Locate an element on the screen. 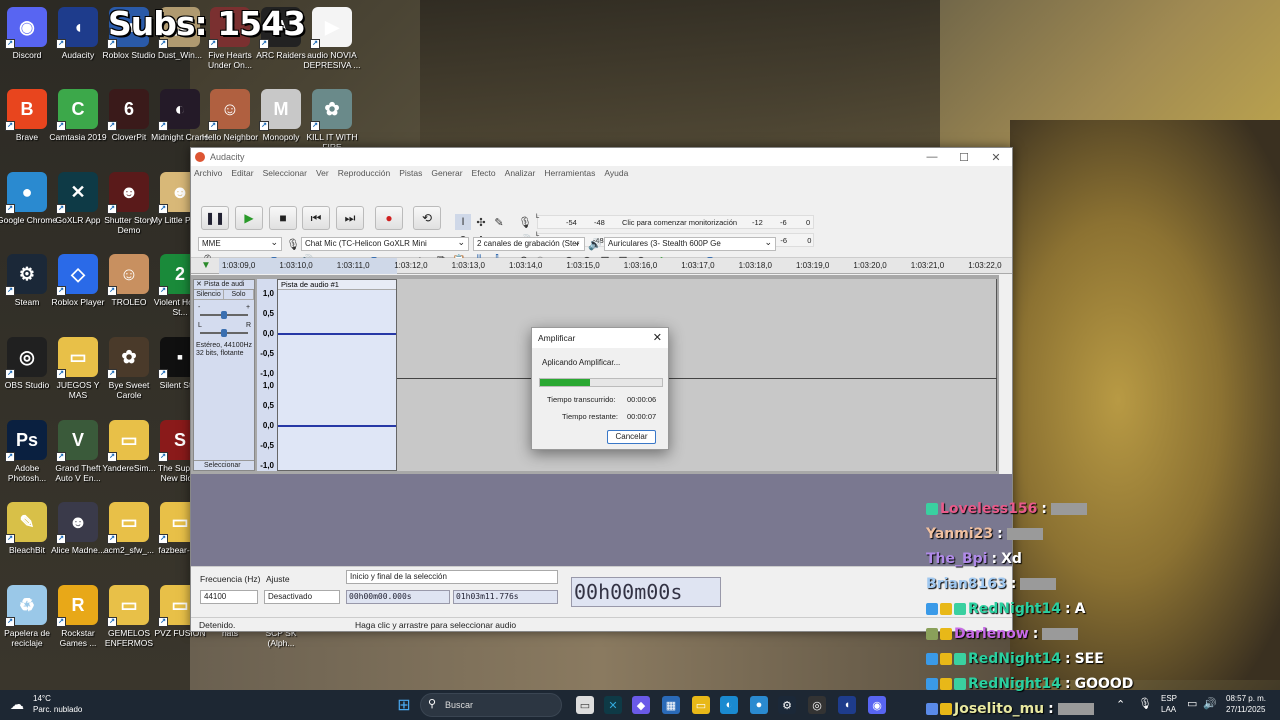 This screenshot has height=720, width=1280. menu-item: Ver is located at coordinates (322, 173).